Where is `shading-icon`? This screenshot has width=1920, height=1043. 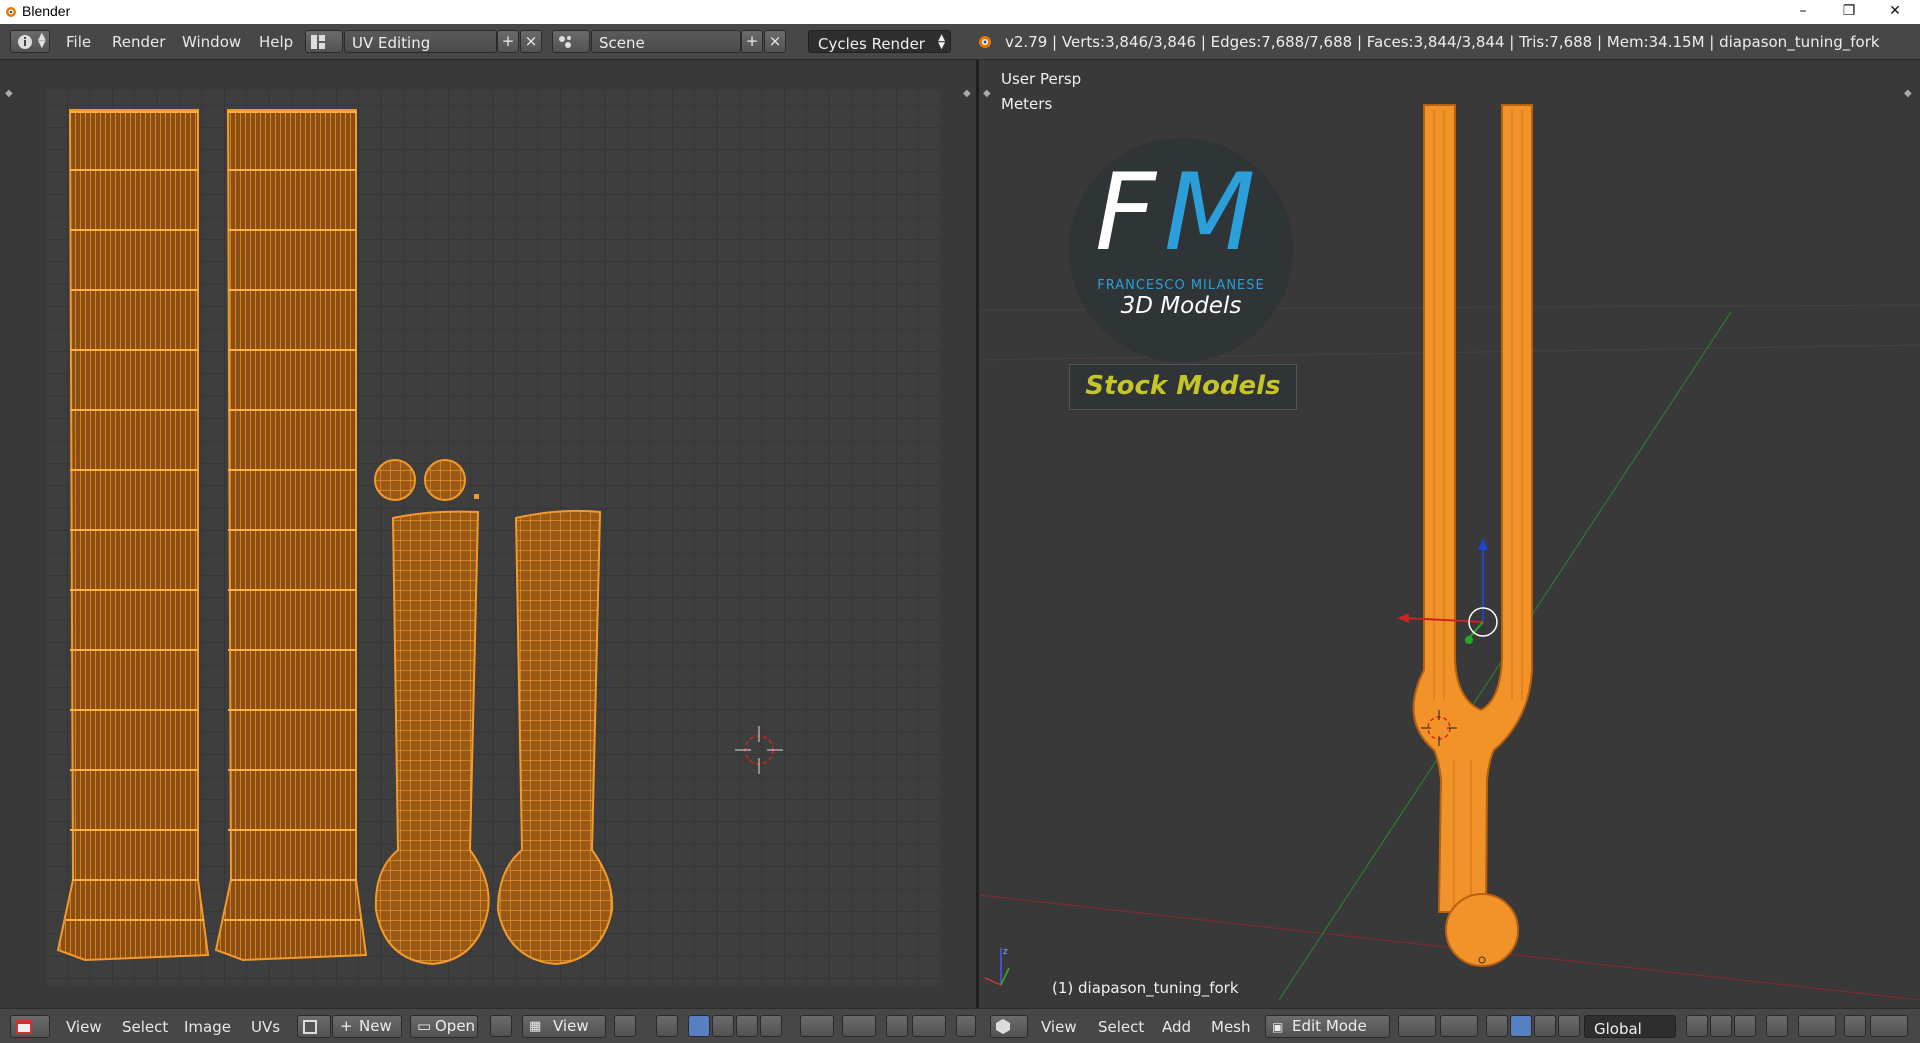 shading-icon is located at coordinates (1417, 1026).